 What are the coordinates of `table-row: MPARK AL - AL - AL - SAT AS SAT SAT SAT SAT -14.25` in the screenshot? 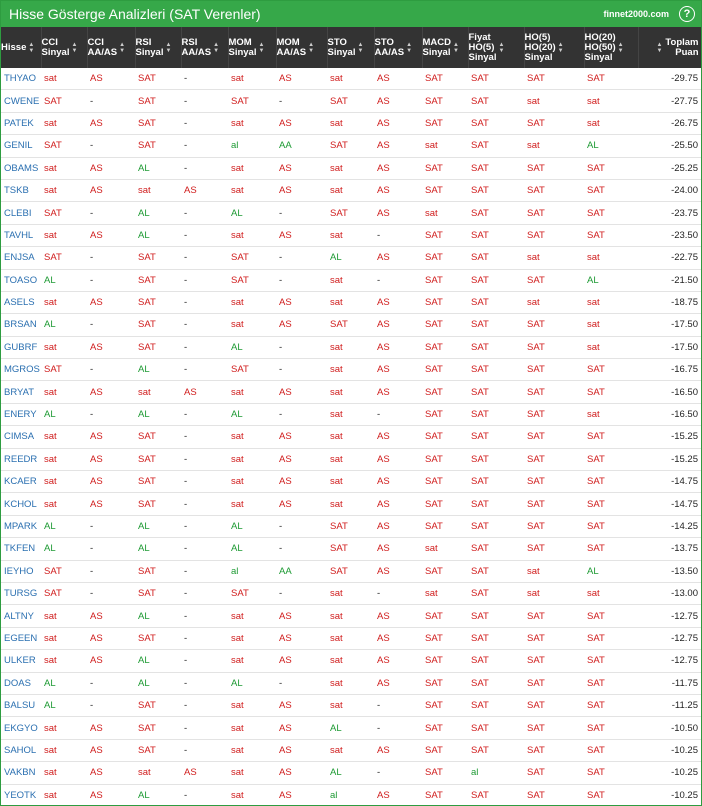 It's located at (351, 527).